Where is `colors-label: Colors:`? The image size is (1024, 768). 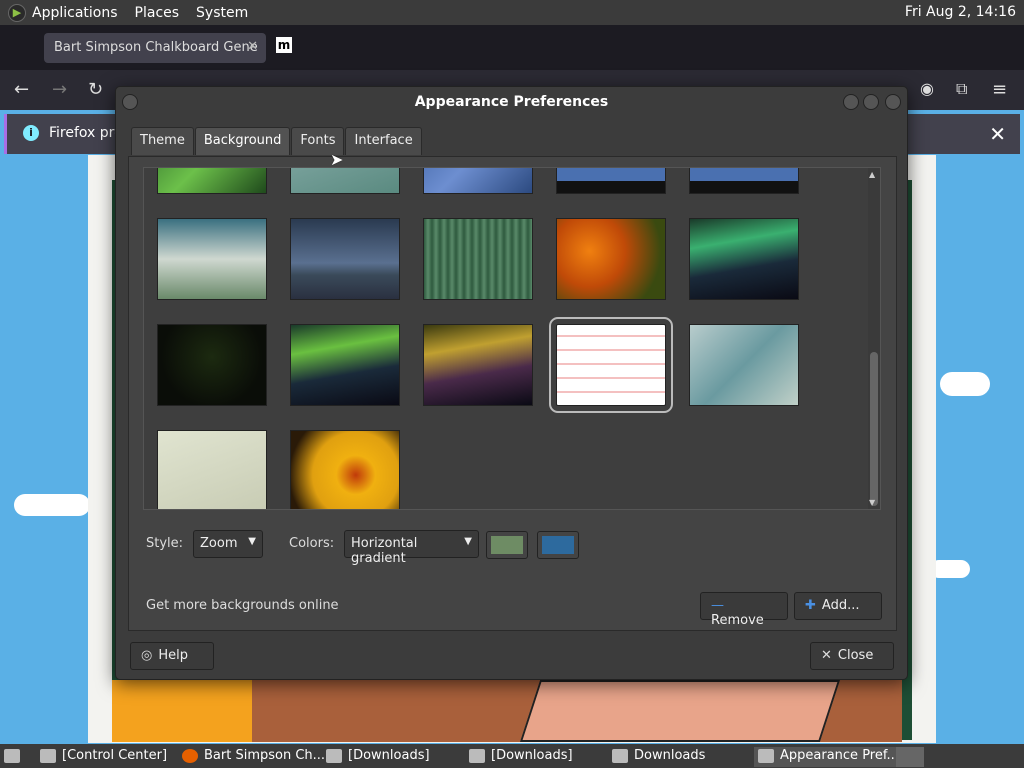
colors-label: Colors: is located at coordinates (312, 543).